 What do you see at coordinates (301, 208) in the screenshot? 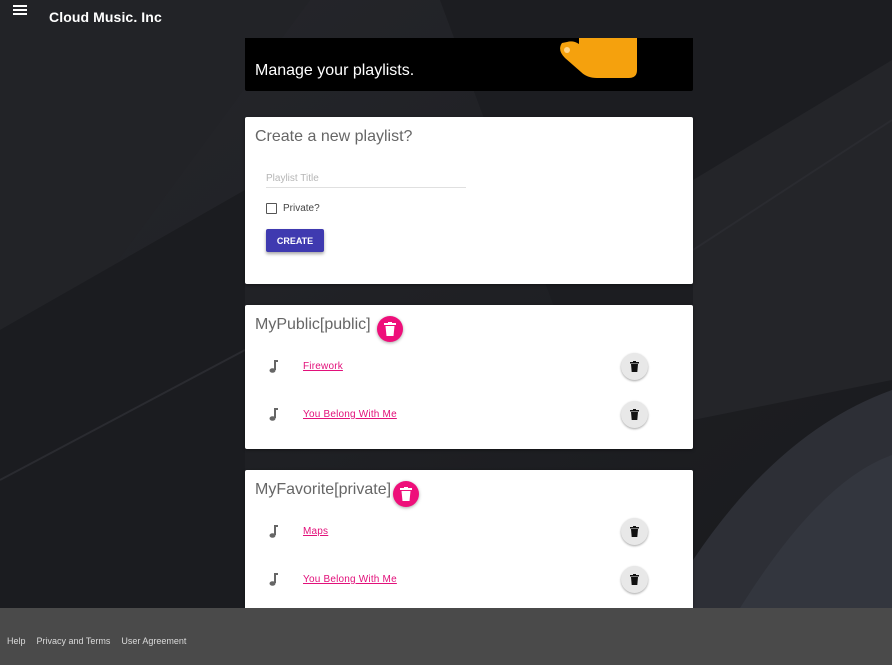
I see `private-label: Private?` at bounding box center [301, 208].